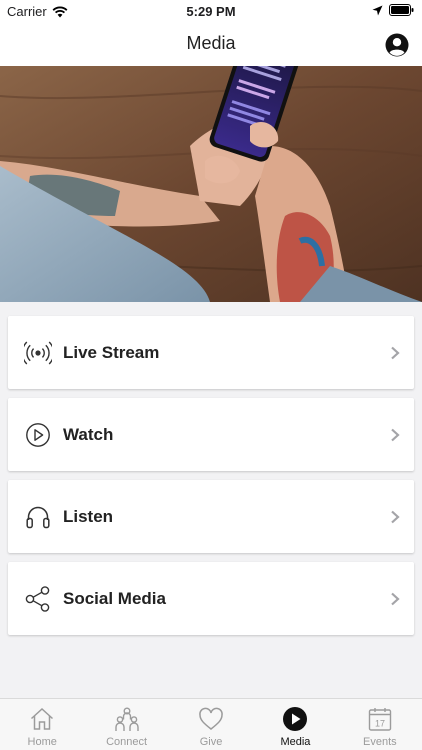 The width and height of the screenshot is (422, 750). Describe the element at coordinates (397, 45) in the screenshot. I see `profile-icon` at that location.